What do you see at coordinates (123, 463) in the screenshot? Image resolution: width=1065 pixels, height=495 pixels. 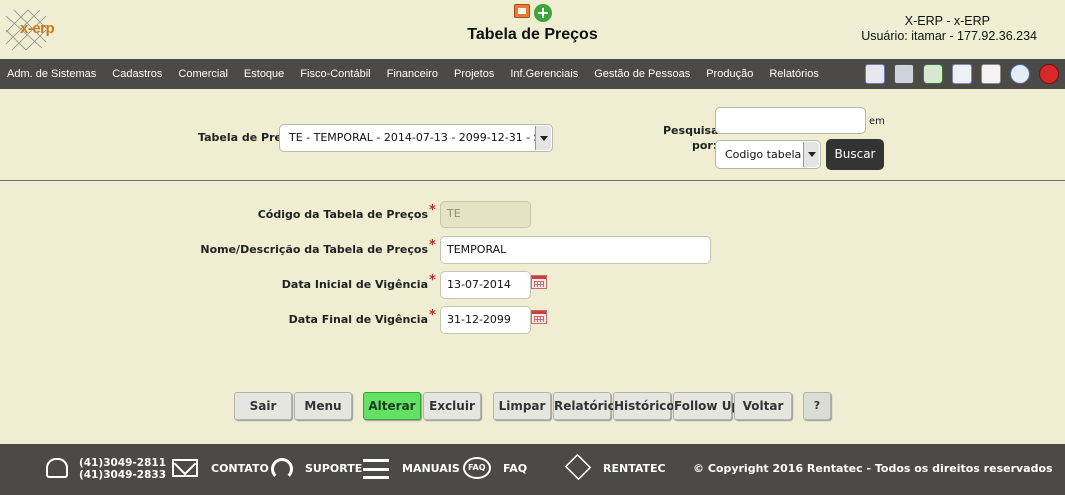 I see `phone-1: (41)3049-2811` at bounding box center [123, 463].